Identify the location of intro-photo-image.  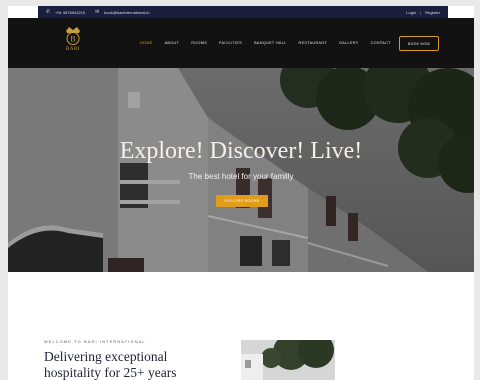
(288, 360).